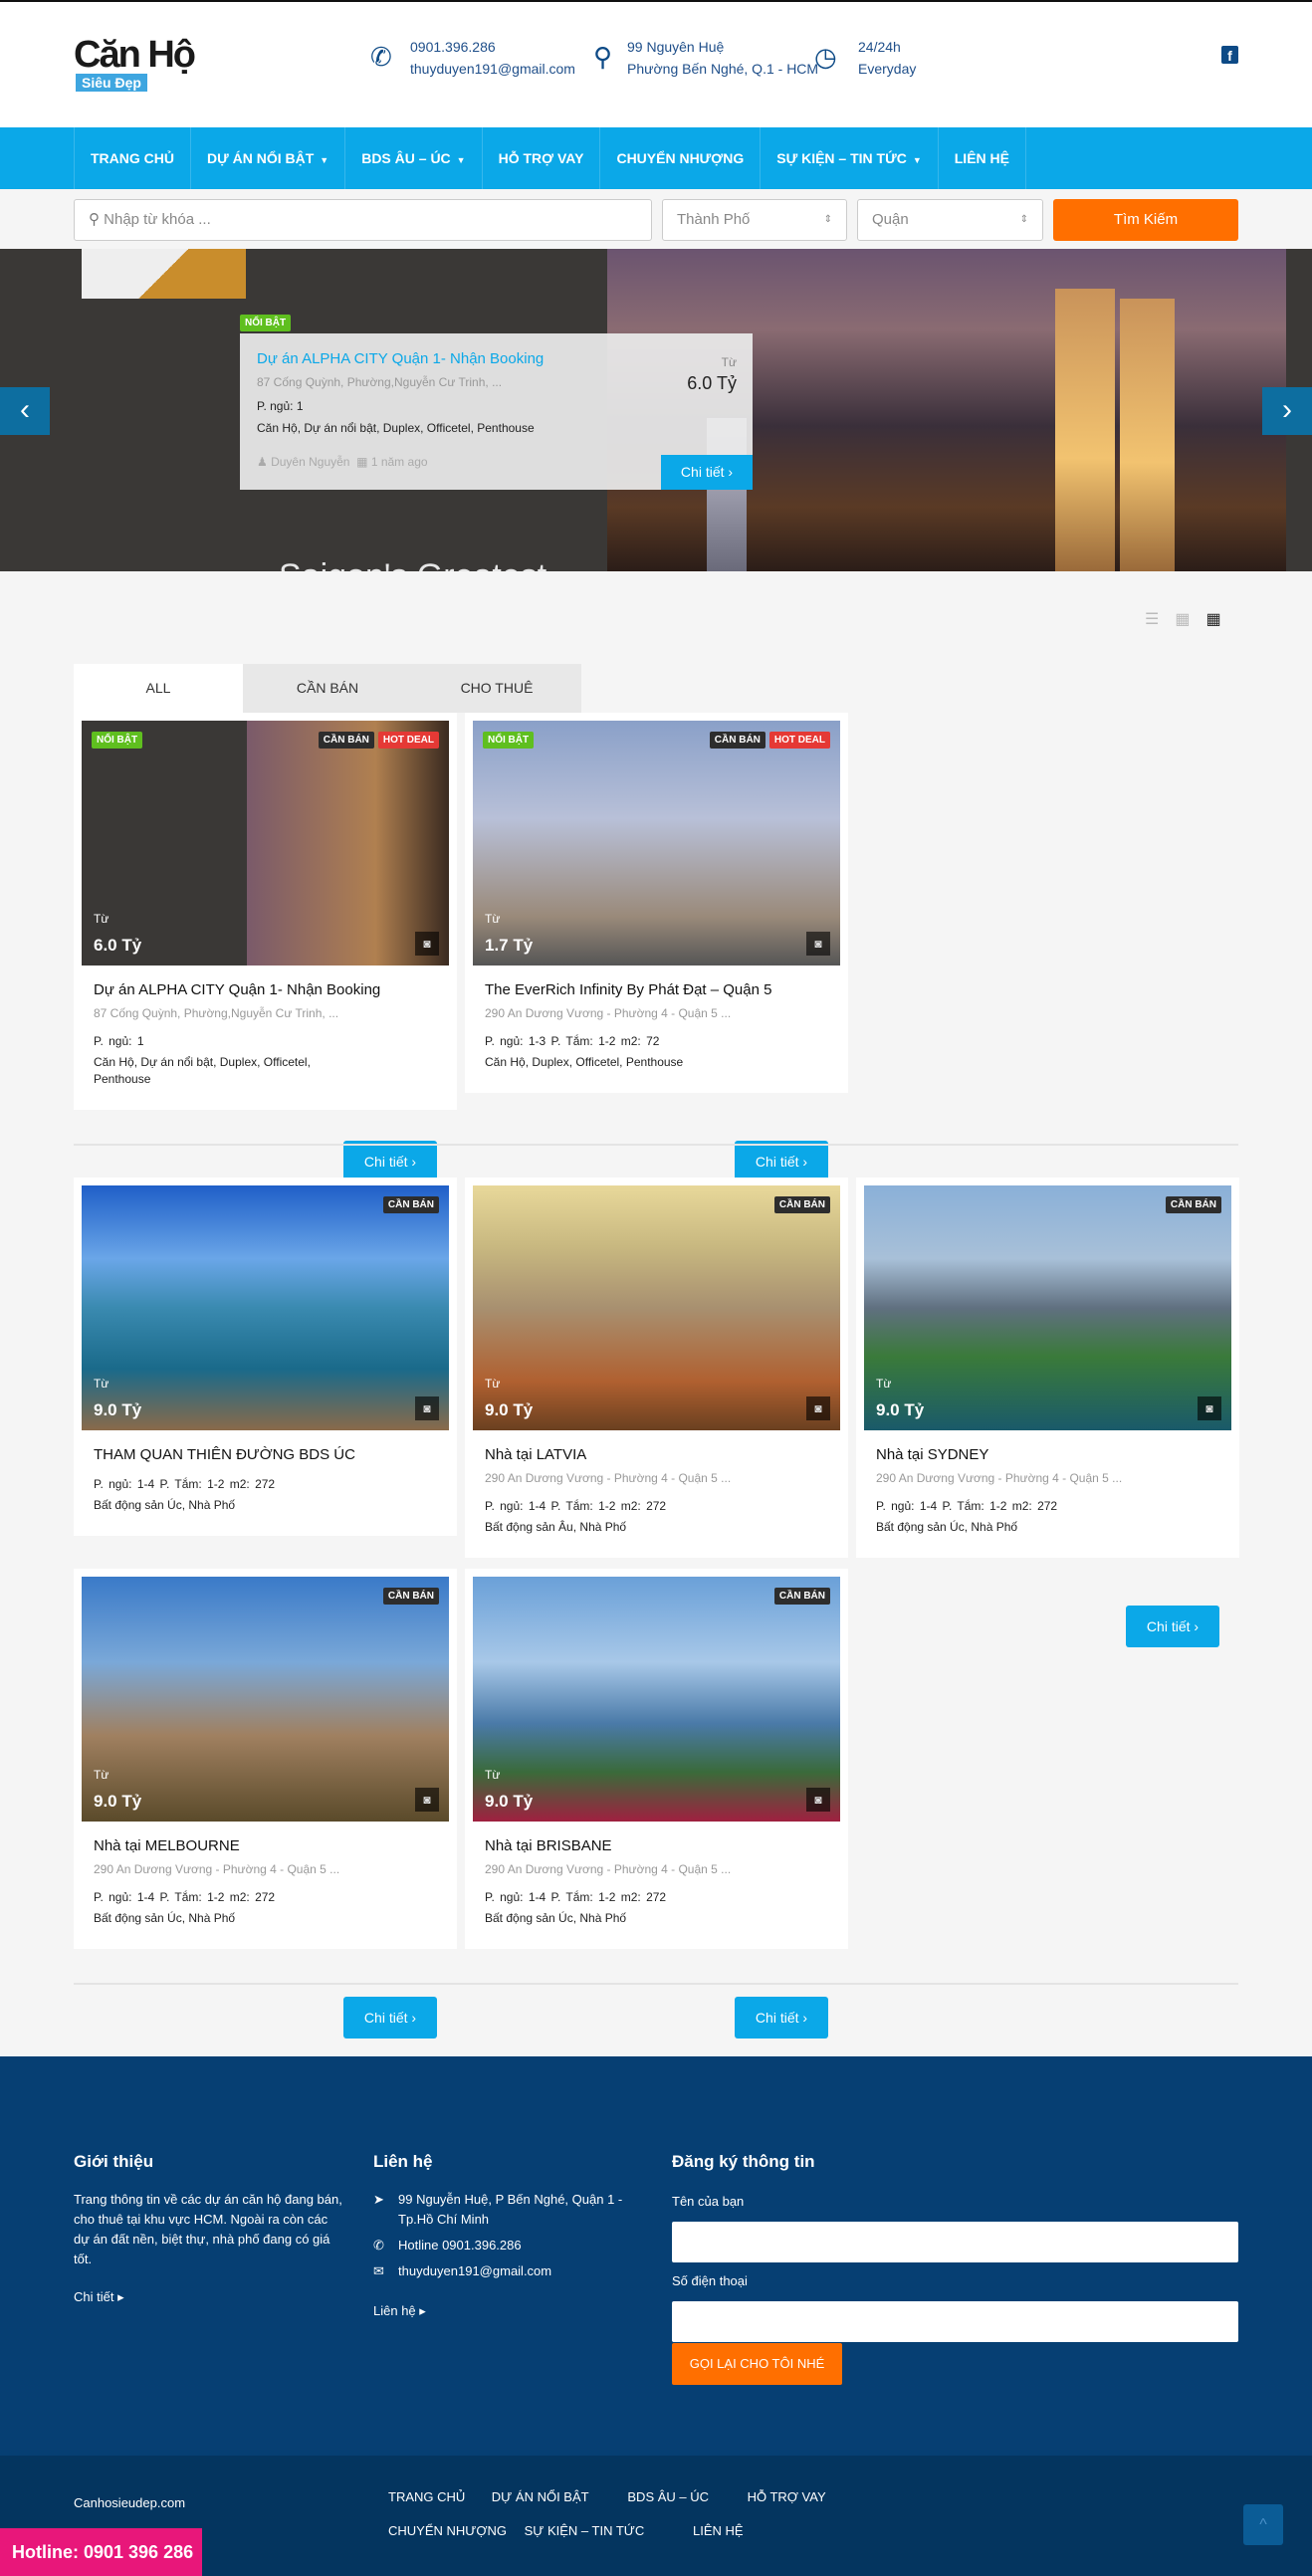 Image resolution: width=1312 pixels, height=2576 pixels. What do you see at coordinates (496, 688) in the screenshot?
I see `tab-for-rent: CHO THUÊ` at bounding box center [496, 688].